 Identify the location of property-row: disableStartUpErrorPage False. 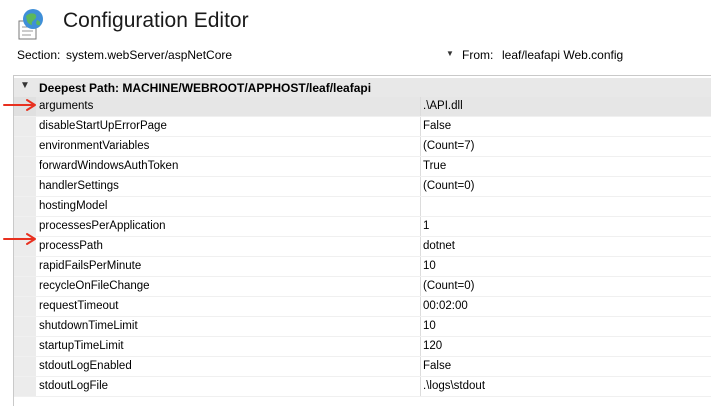
(362, 127).